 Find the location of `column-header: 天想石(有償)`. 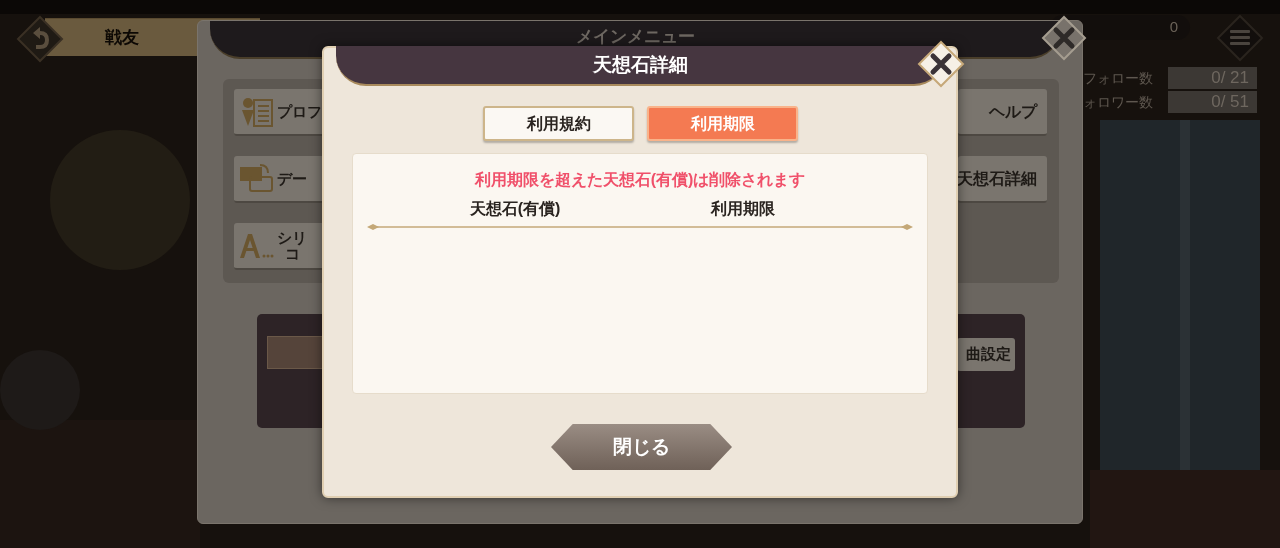

column-header: 天想石(有償) is located at coordinates (515, 209).